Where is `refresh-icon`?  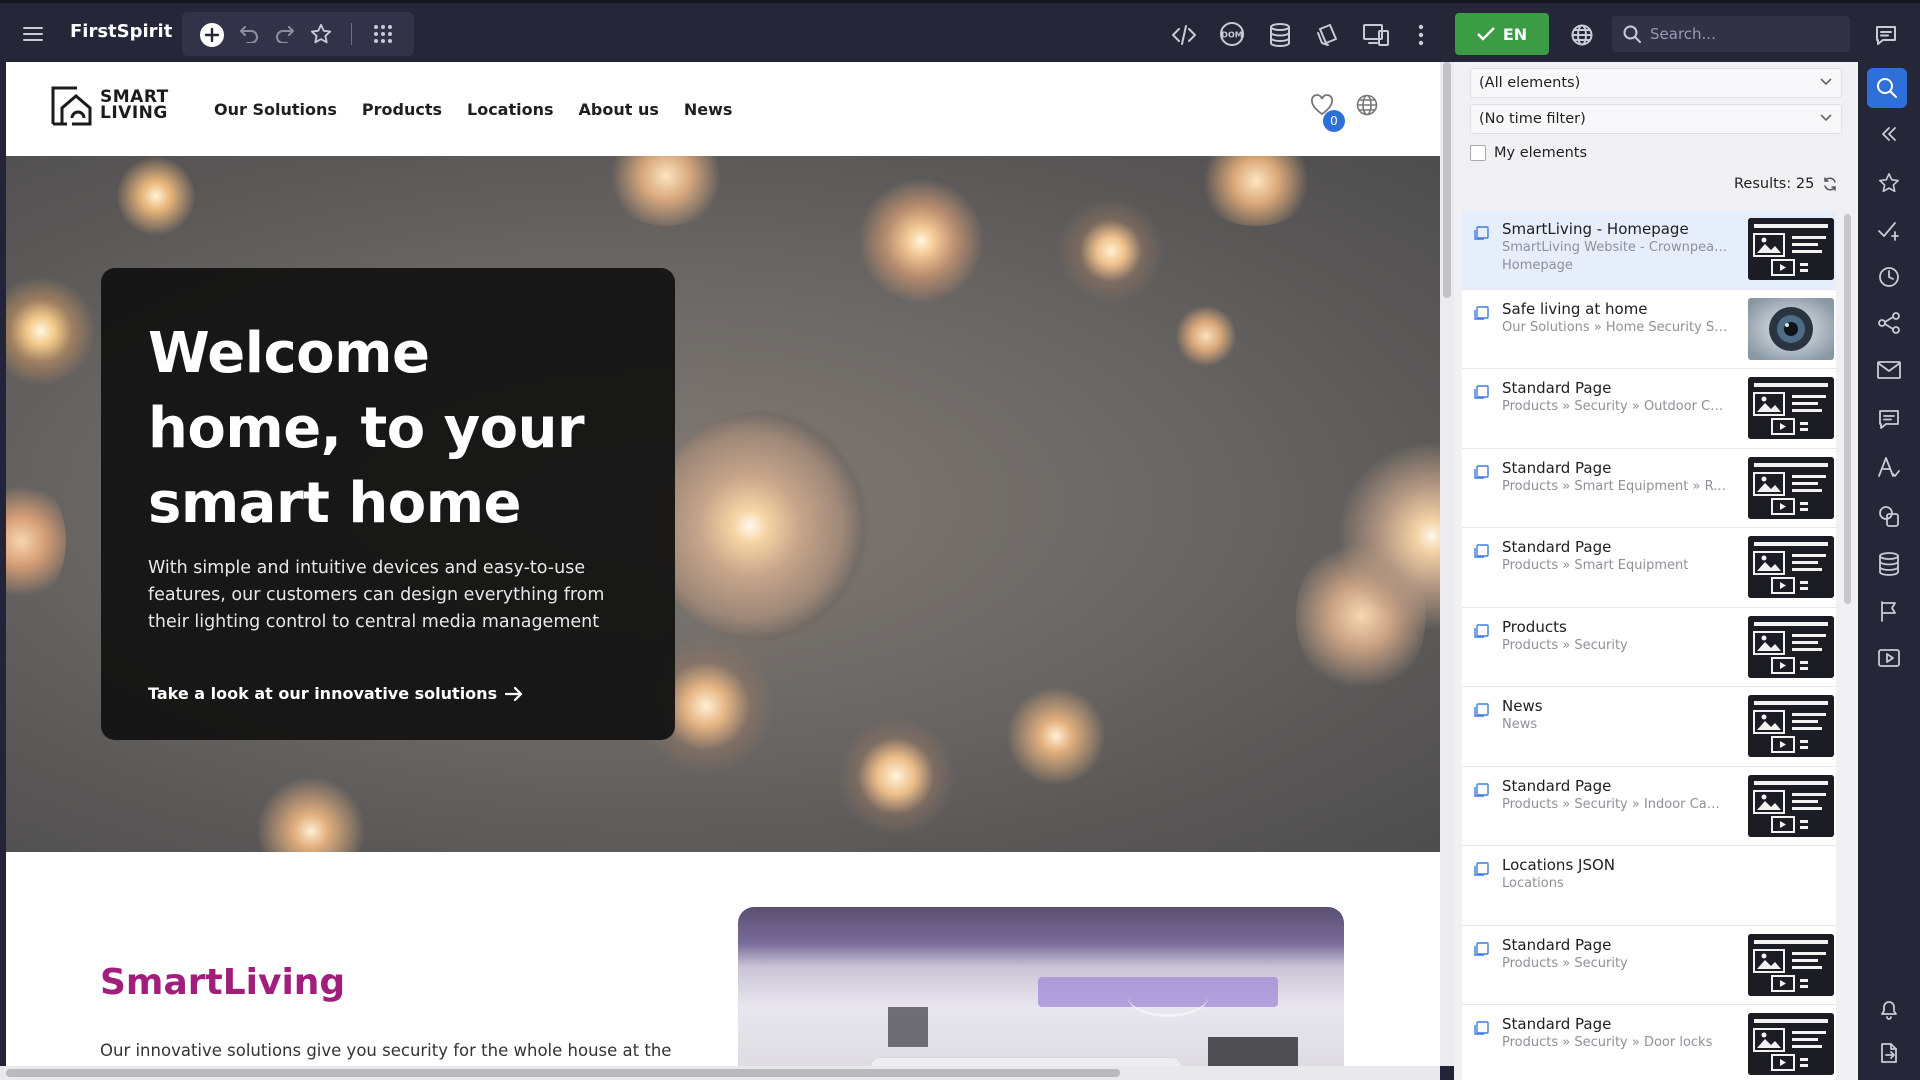
refresh-icon is located at coordinates (1830, 184).